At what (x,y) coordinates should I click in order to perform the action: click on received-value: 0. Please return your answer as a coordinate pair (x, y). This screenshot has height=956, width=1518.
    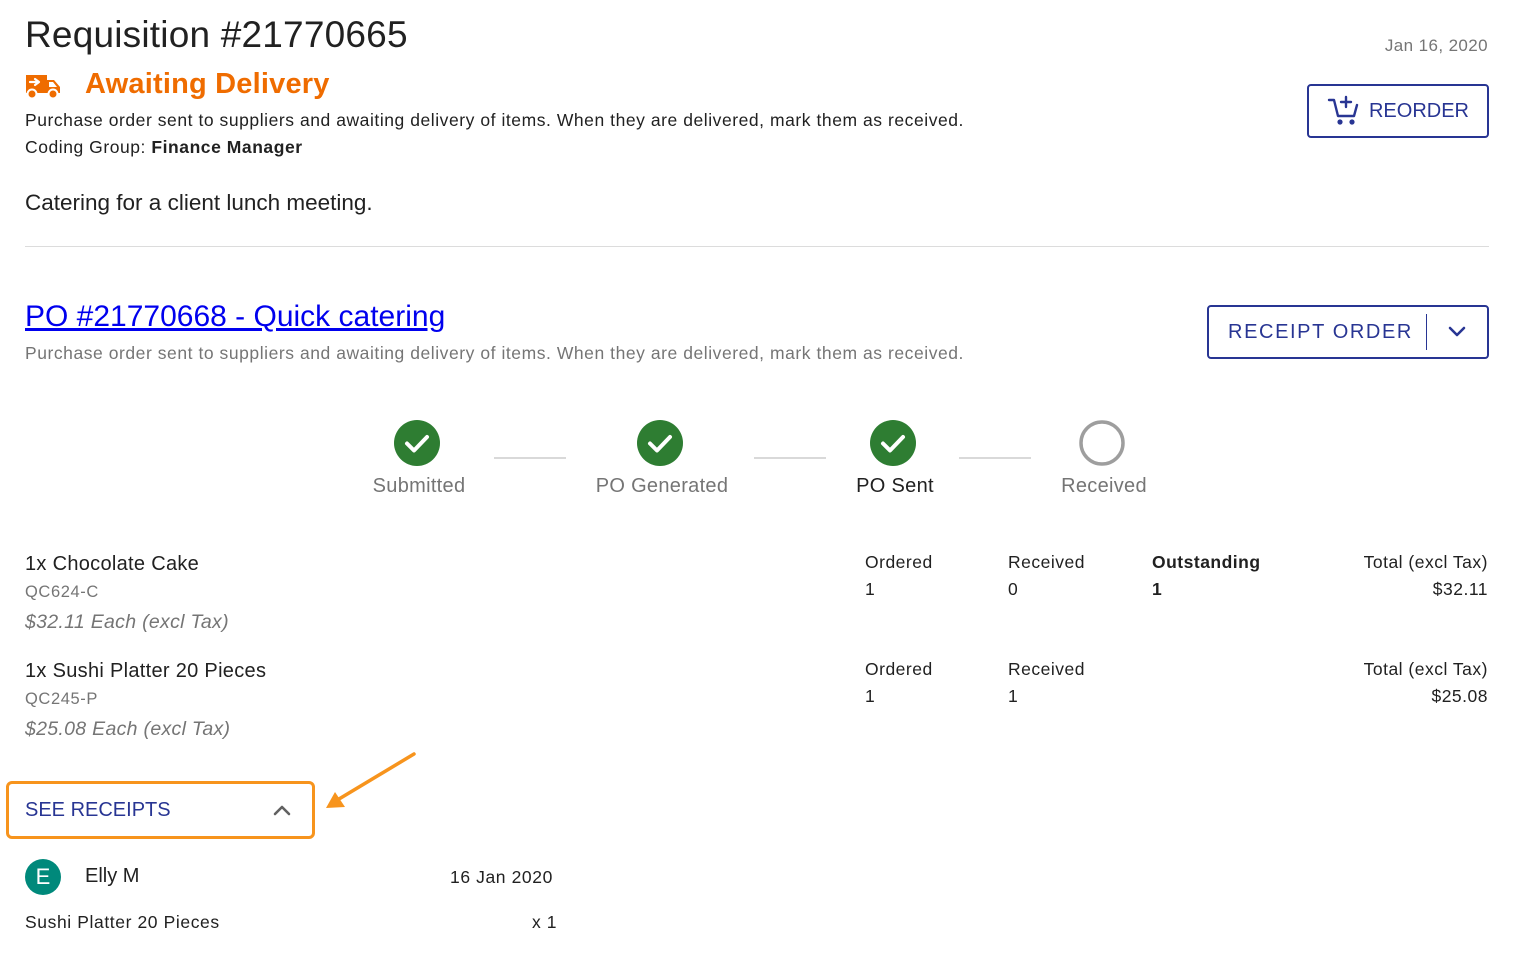
    Looking at the image, I should click on (1013, 589).